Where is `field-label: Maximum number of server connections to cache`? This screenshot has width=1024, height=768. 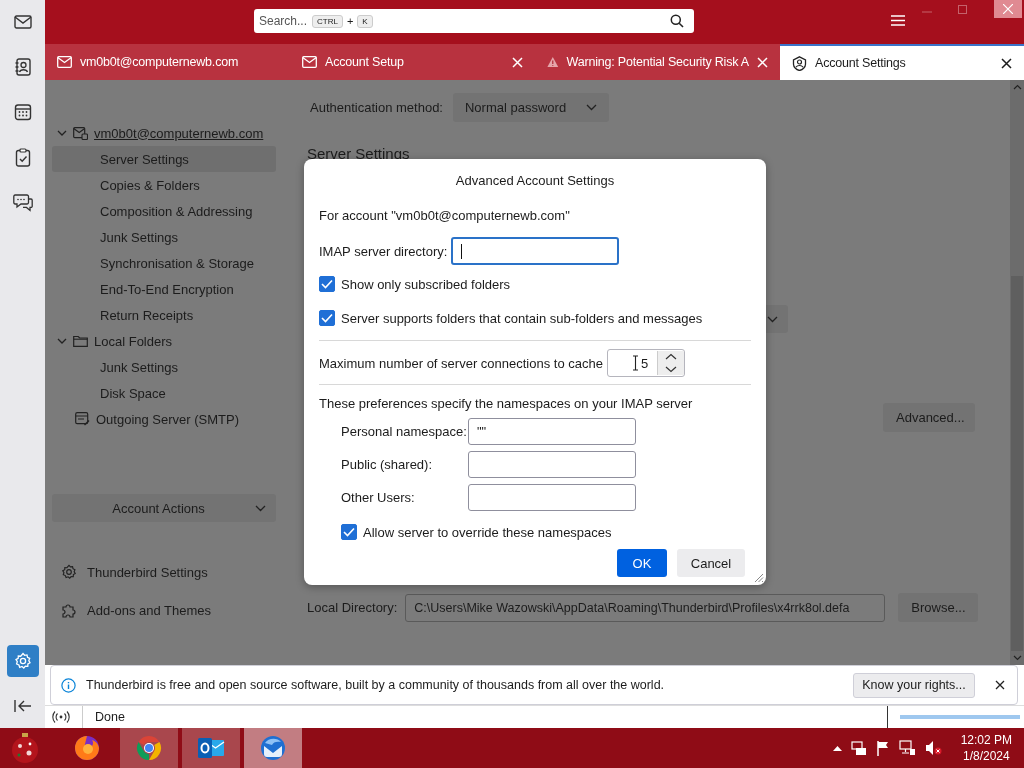 field-label: Maximum number of server connections to cache is located at coordinates (461, 363).